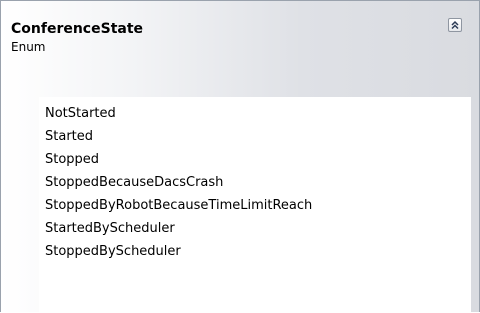  I want to click on collapse-button, so click(455, 25).